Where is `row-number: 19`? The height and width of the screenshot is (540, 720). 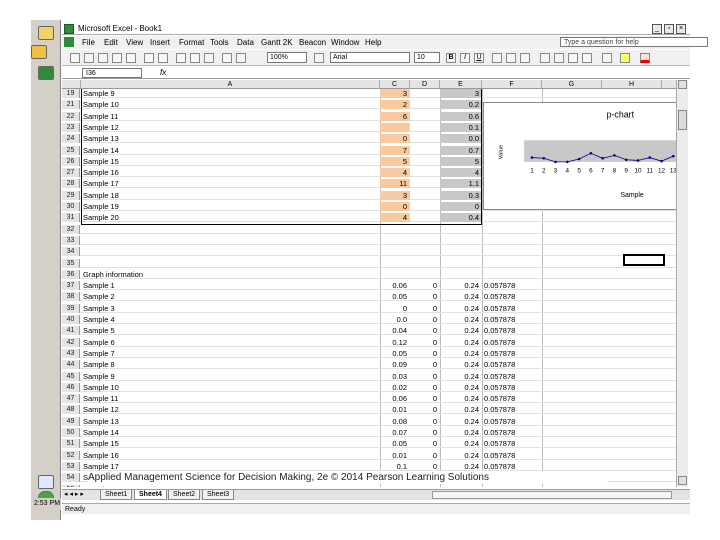 row-number: 19 is located at coordinates (71, 93).